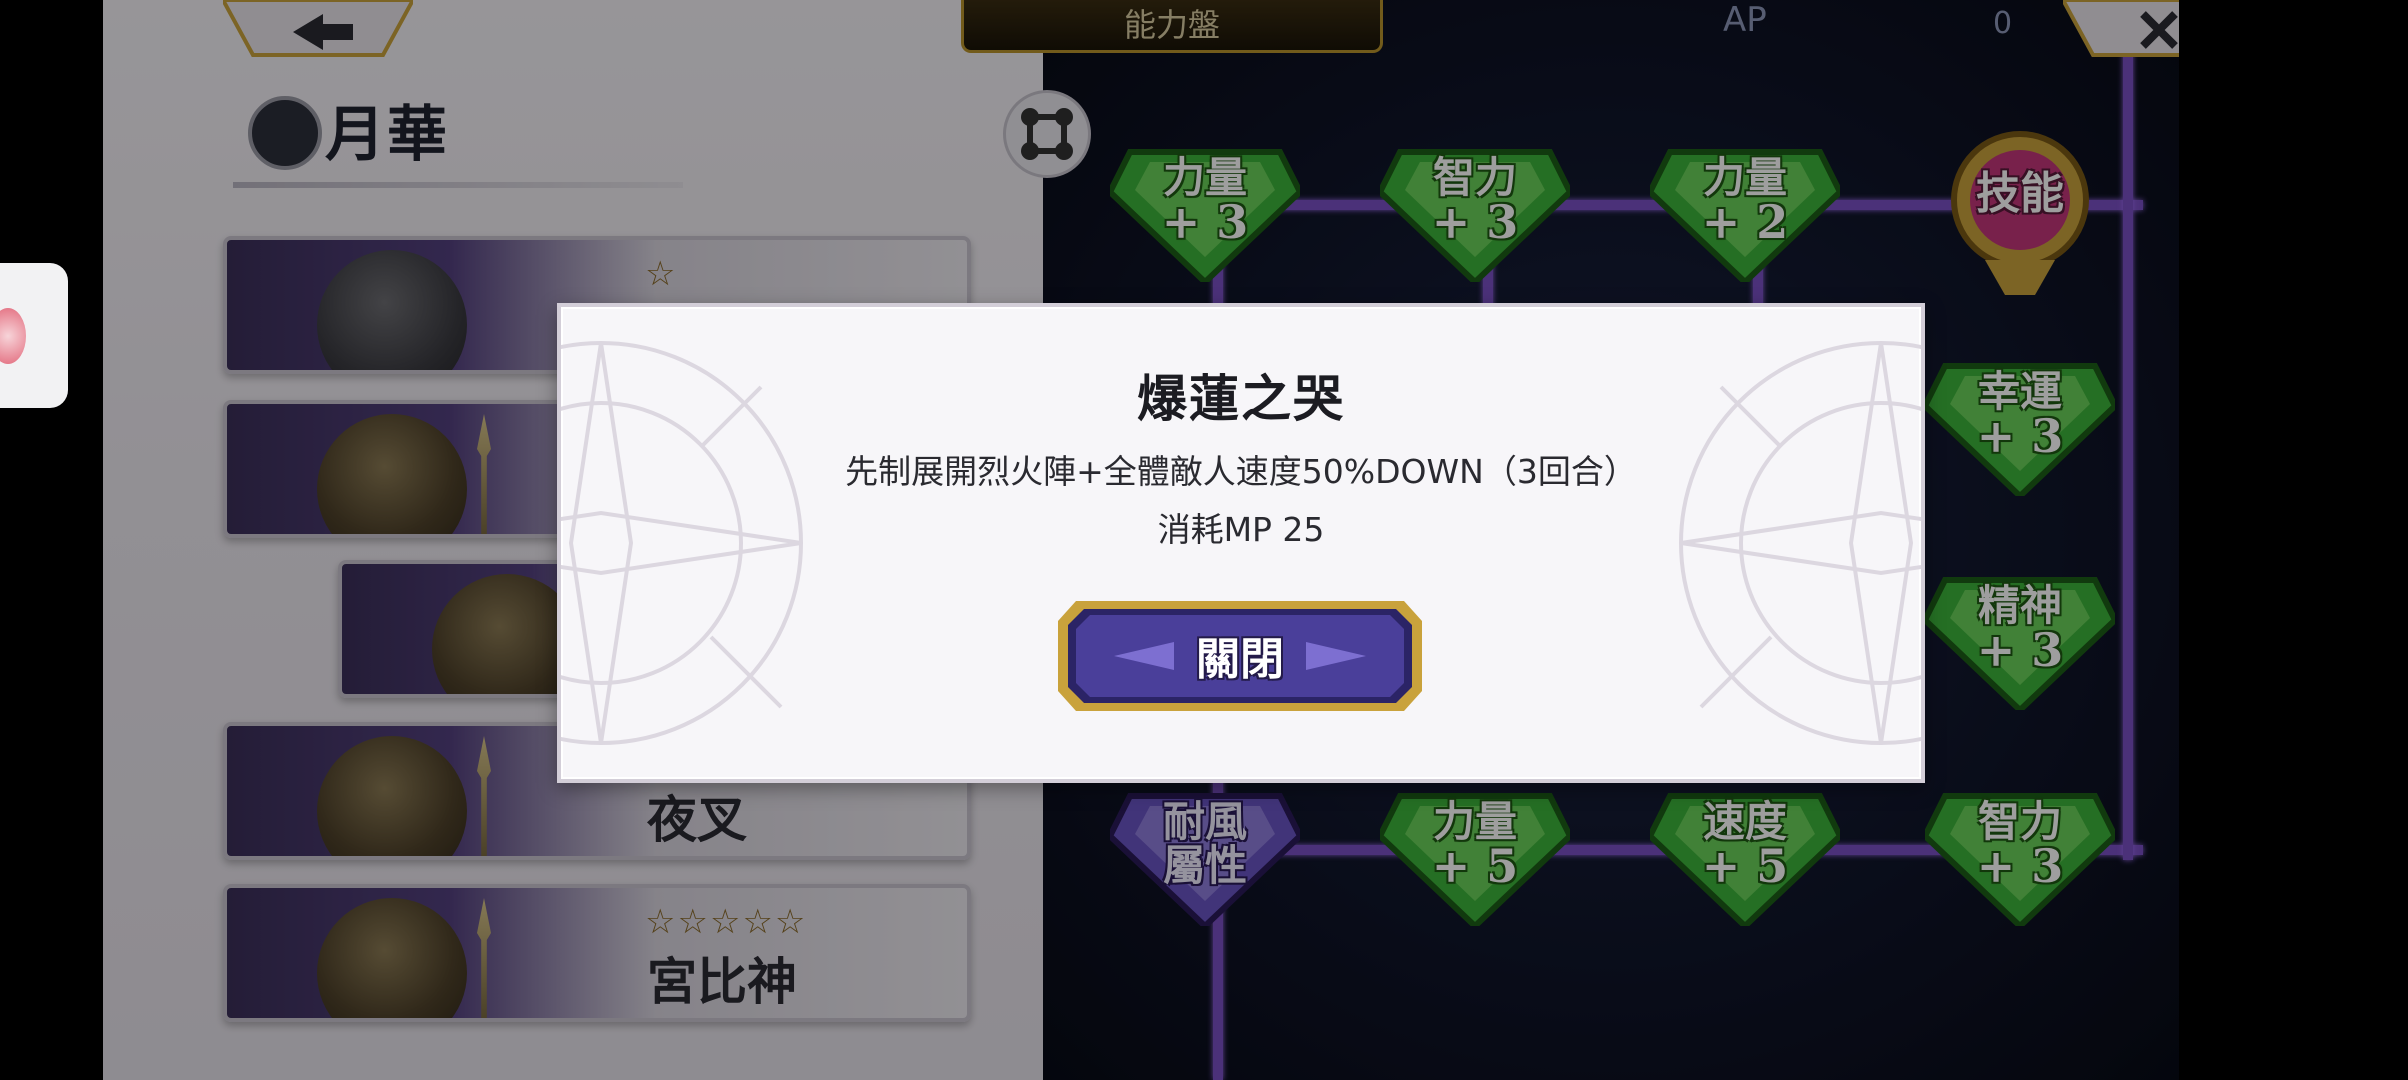  Describe the element at coordinates (1240, 659) in the screenshot. I see `close-button-label: 關閉` at that location.